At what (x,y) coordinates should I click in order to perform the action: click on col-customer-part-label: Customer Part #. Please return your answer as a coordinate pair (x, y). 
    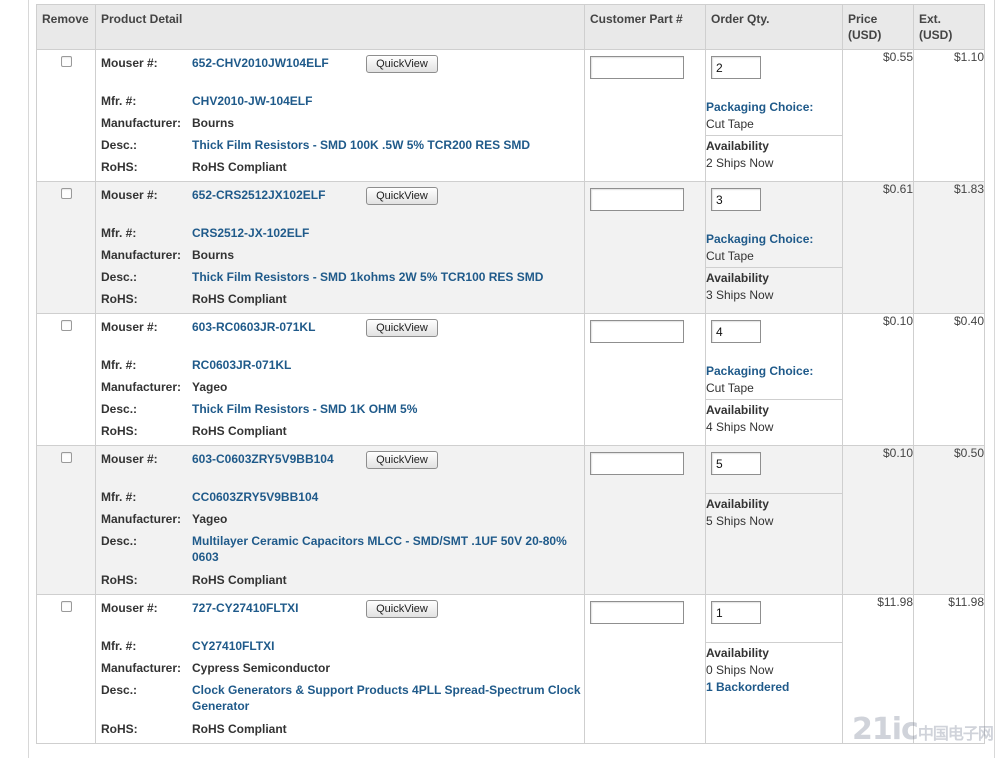
    Looking at the image, I should click on (636, 19).